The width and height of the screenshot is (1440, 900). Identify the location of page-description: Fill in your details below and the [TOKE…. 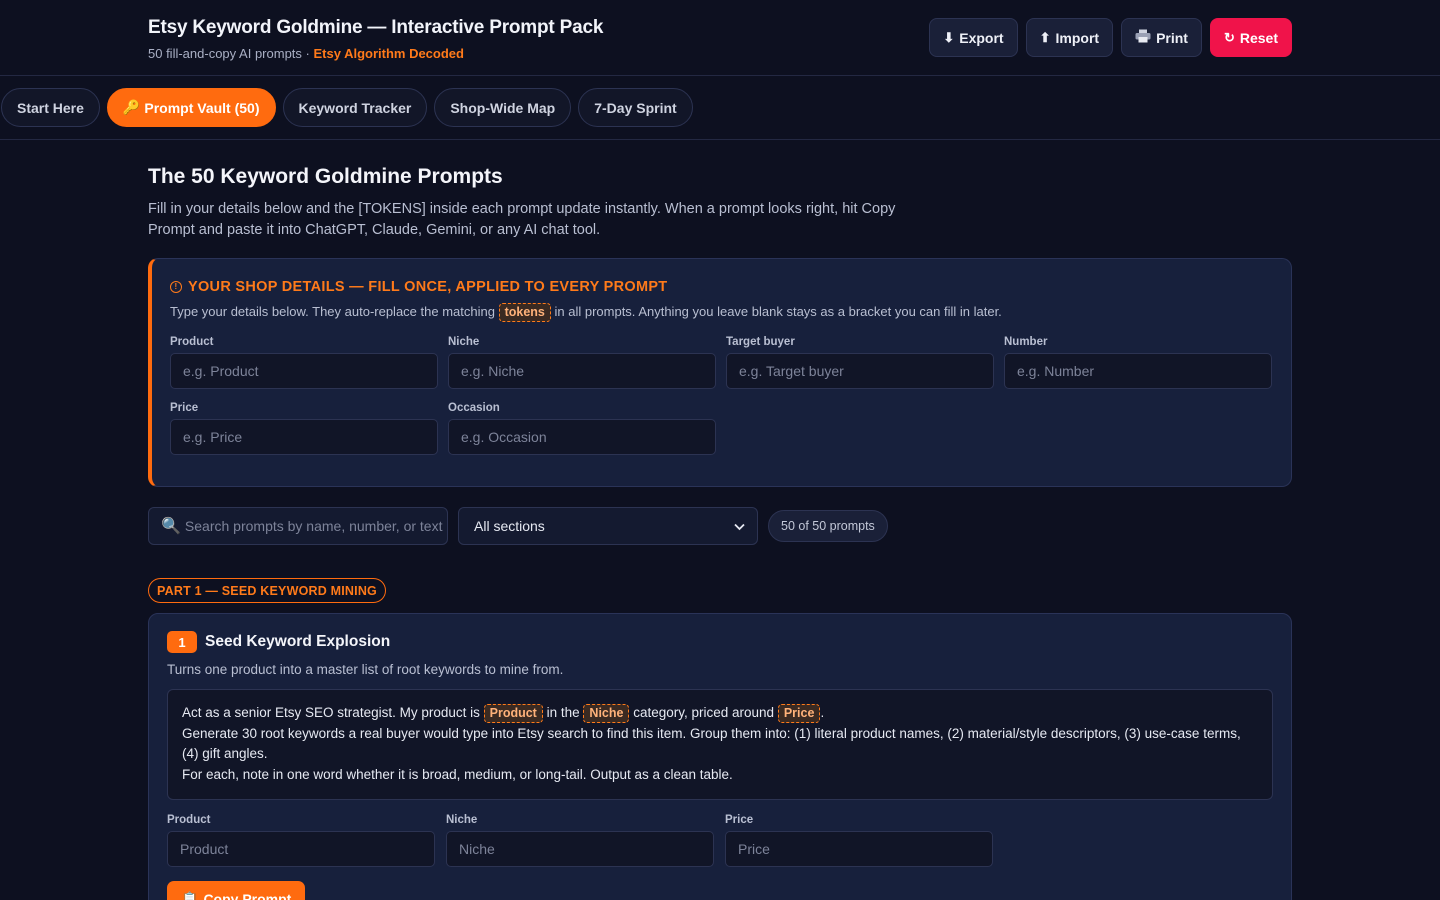
(522, 219).